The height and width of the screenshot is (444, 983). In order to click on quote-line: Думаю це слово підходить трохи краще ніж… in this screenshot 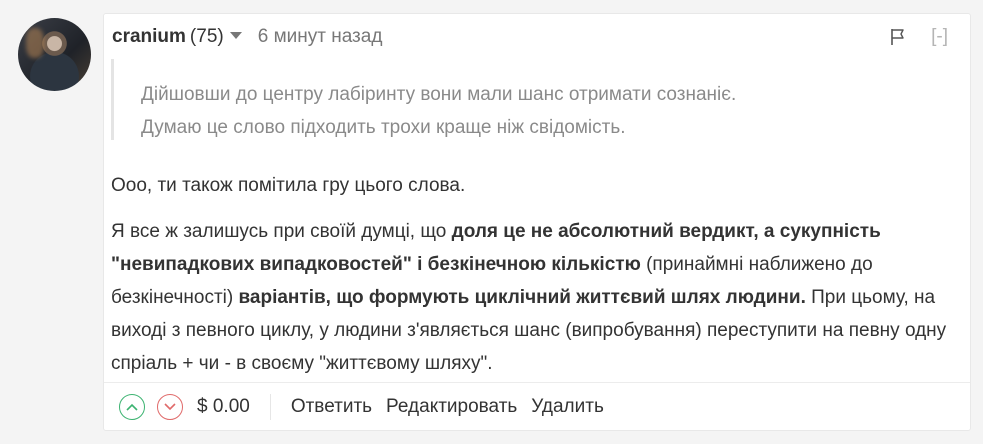, I will do `click(383, 127)`.